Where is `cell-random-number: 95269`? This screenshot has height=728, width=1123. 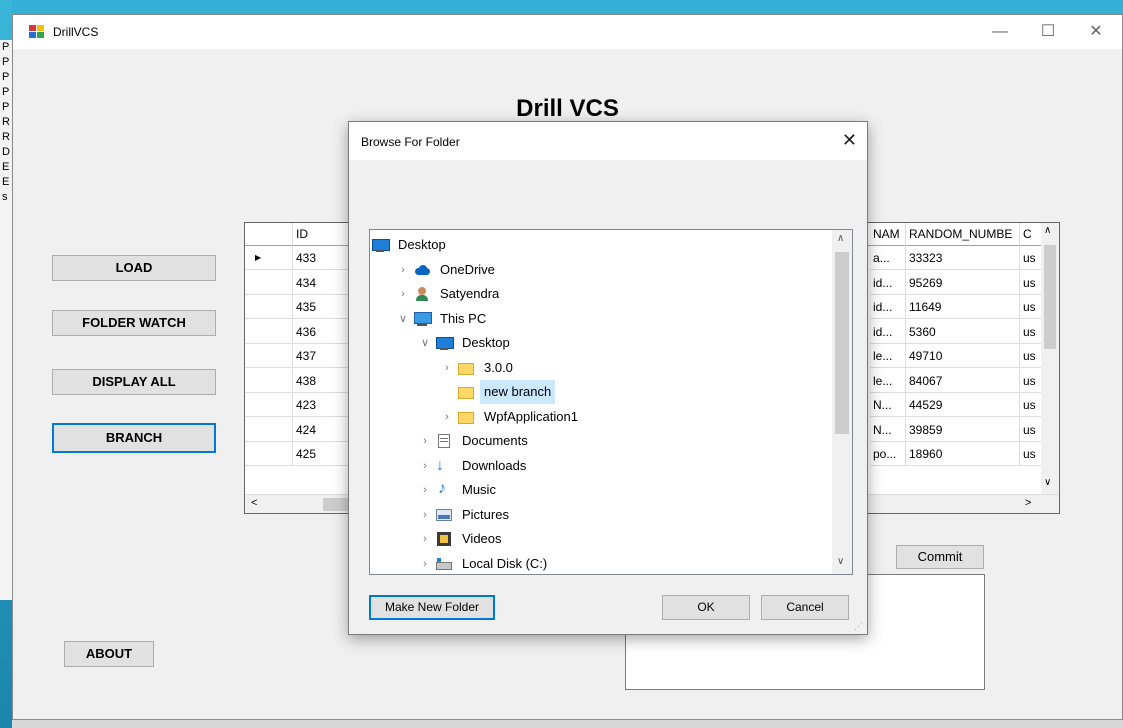 cell-random-number: 95269 is located at coordinates (963, 282).